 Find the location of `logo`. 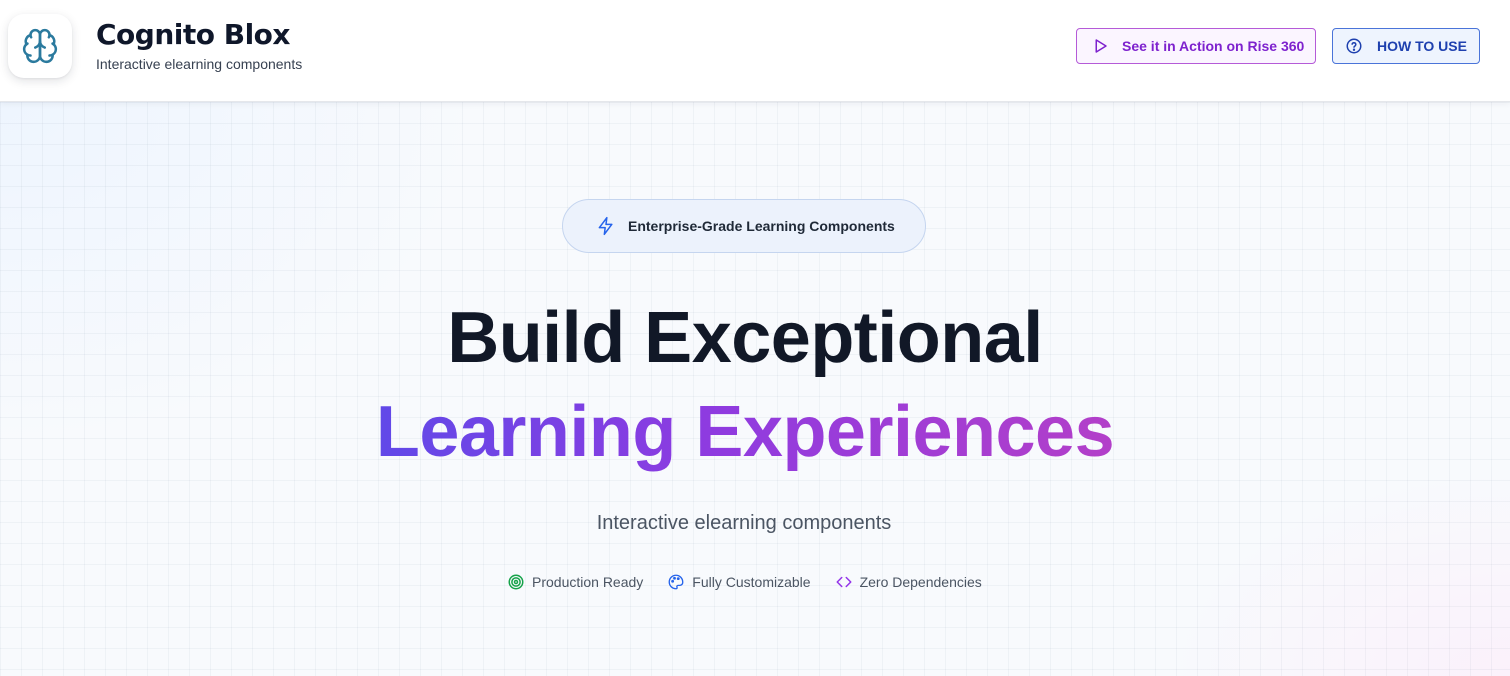

logo is located at coordinates (40, 46).